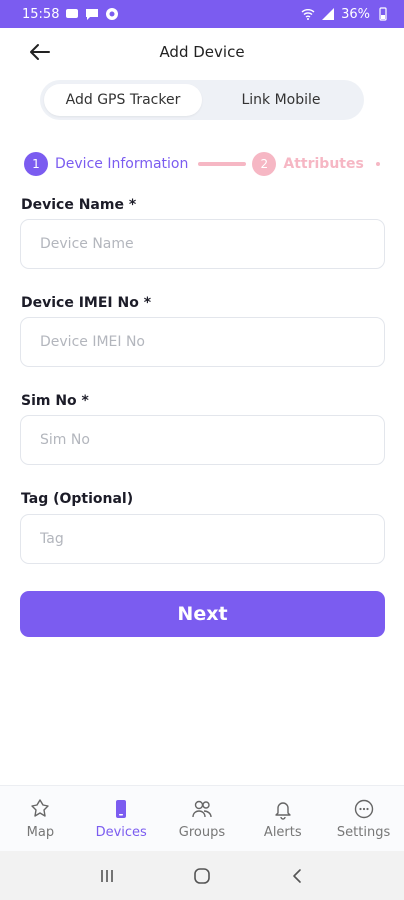 The height and width of the screenshot is (900, 404). What do you see at coordinates (202, 832) in the screenshot?
I see `nav-label-groups: Groups` at bounding box center [202, 832].